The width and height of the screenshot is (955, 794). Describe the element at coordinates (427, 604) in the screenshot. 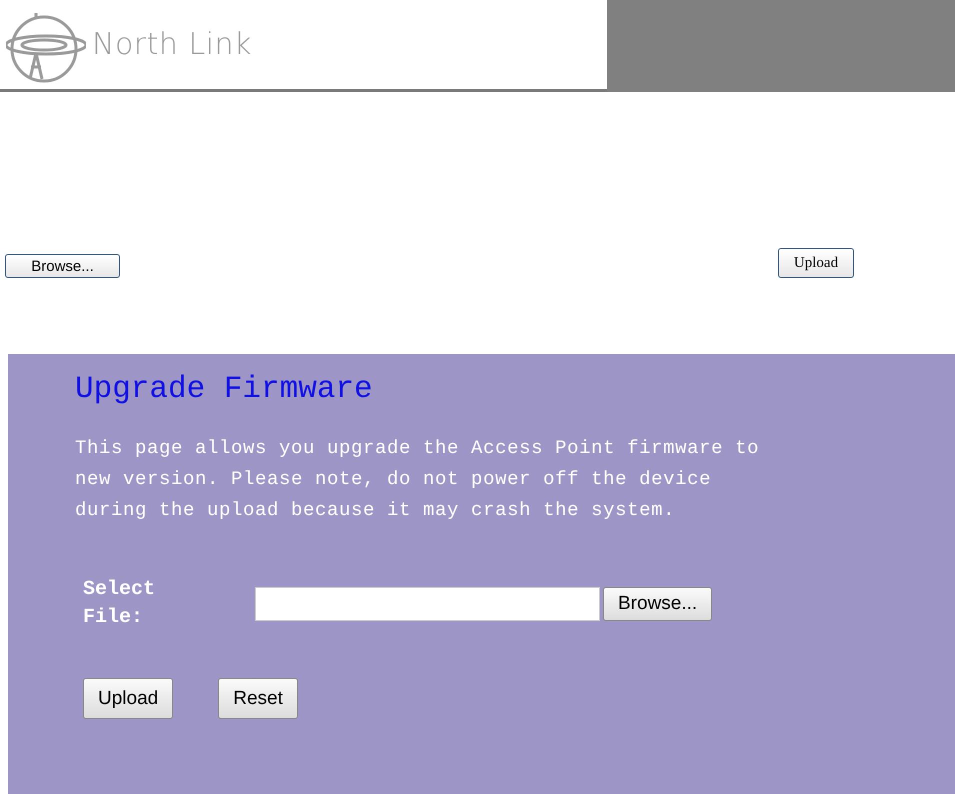

I see `file-path-field` at that location.